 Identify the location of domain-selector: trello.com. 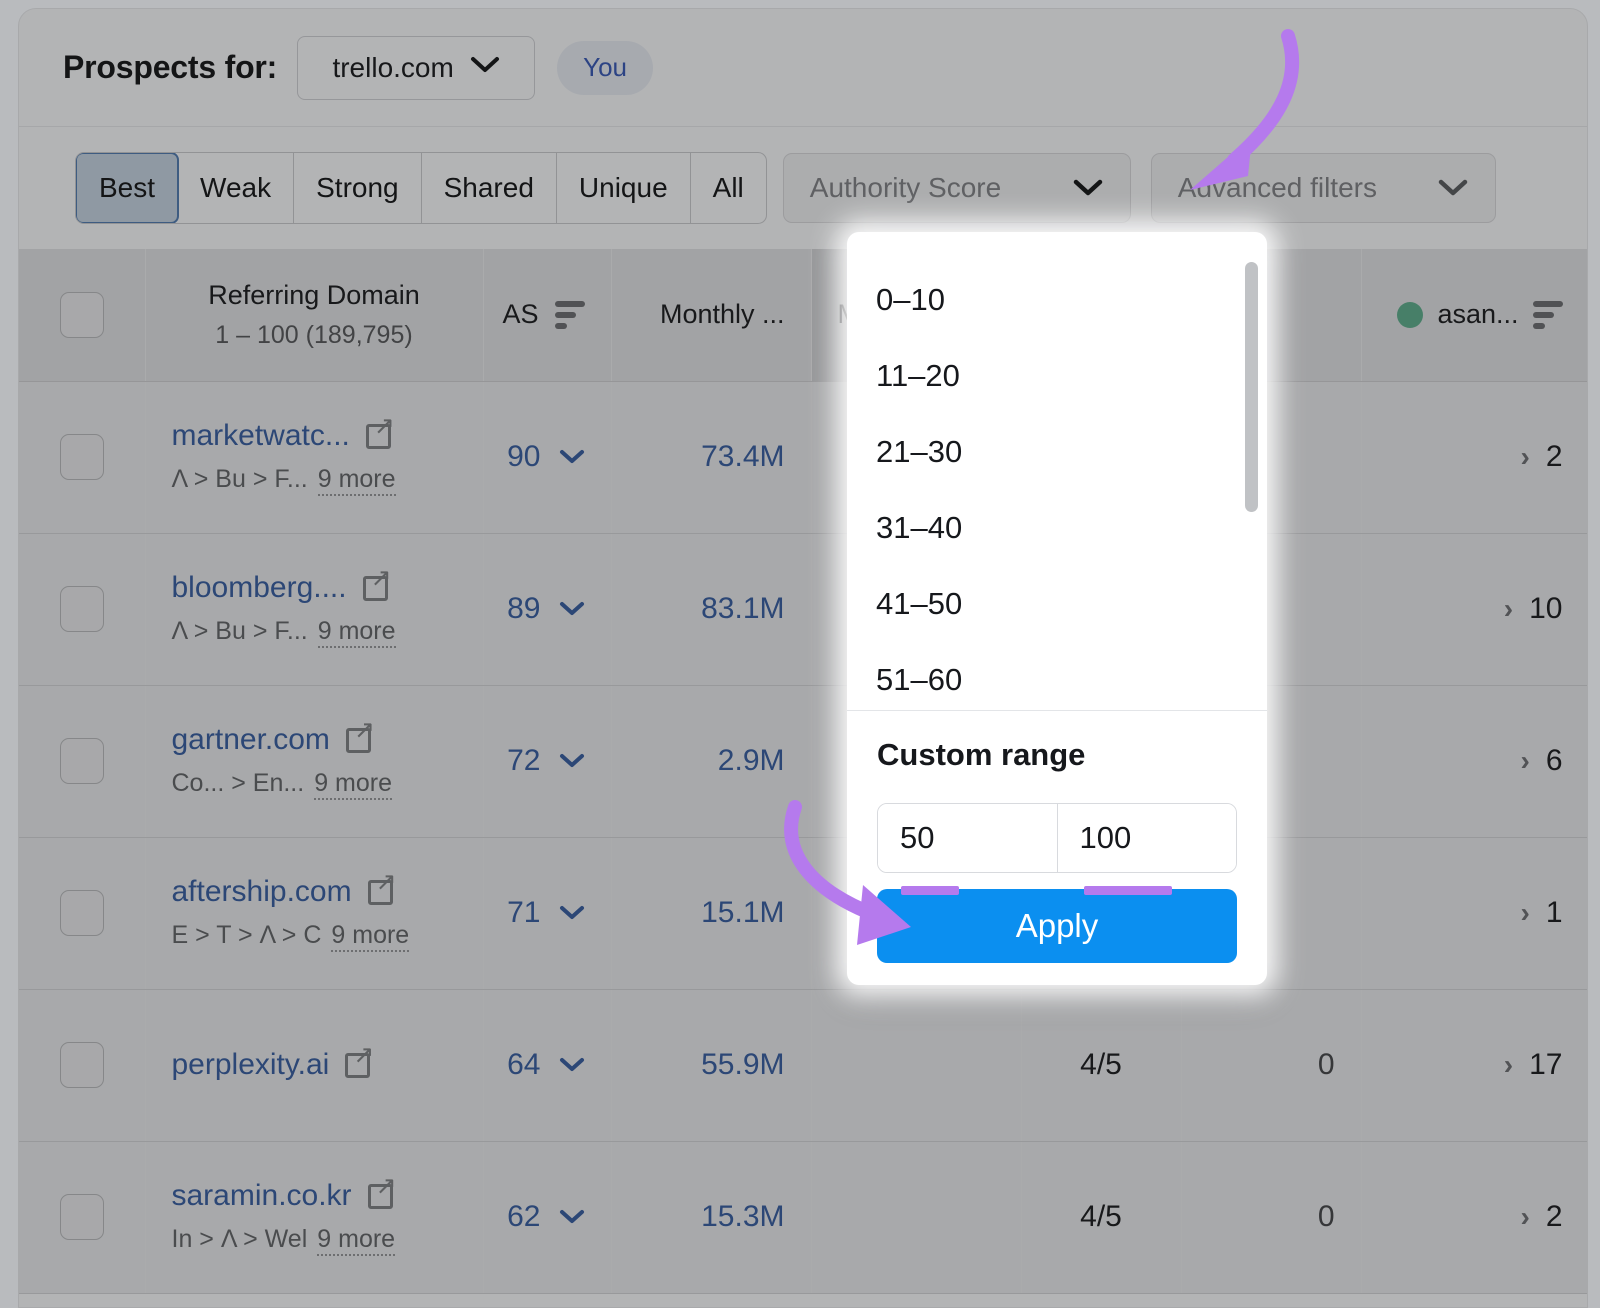
(416, 67).